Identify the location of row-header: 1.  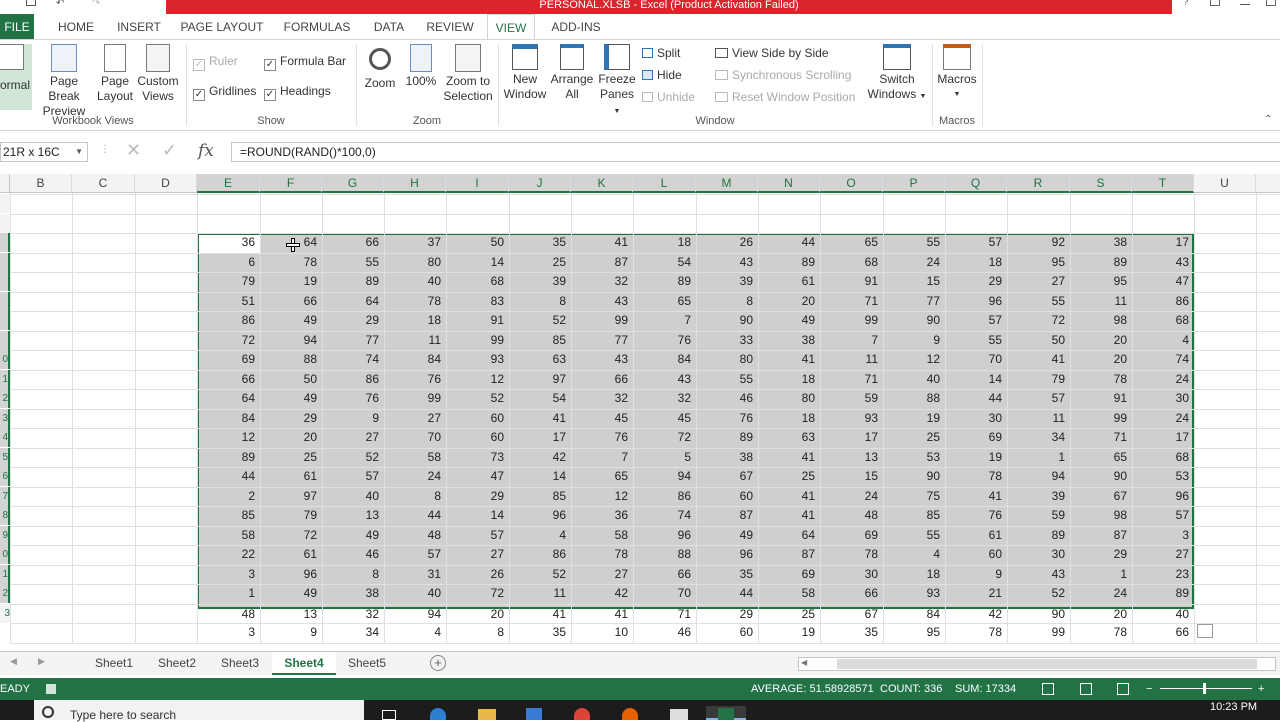
(5, 379).